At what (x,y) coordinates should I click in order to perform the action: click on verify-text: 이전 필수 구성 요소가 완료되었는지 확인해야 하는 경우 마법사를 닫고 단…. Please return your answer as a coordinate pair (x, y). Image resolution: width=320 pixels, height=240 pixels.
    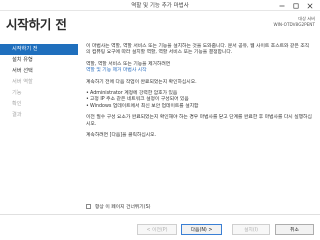
    Looking at the image, I should click on (199, 121).